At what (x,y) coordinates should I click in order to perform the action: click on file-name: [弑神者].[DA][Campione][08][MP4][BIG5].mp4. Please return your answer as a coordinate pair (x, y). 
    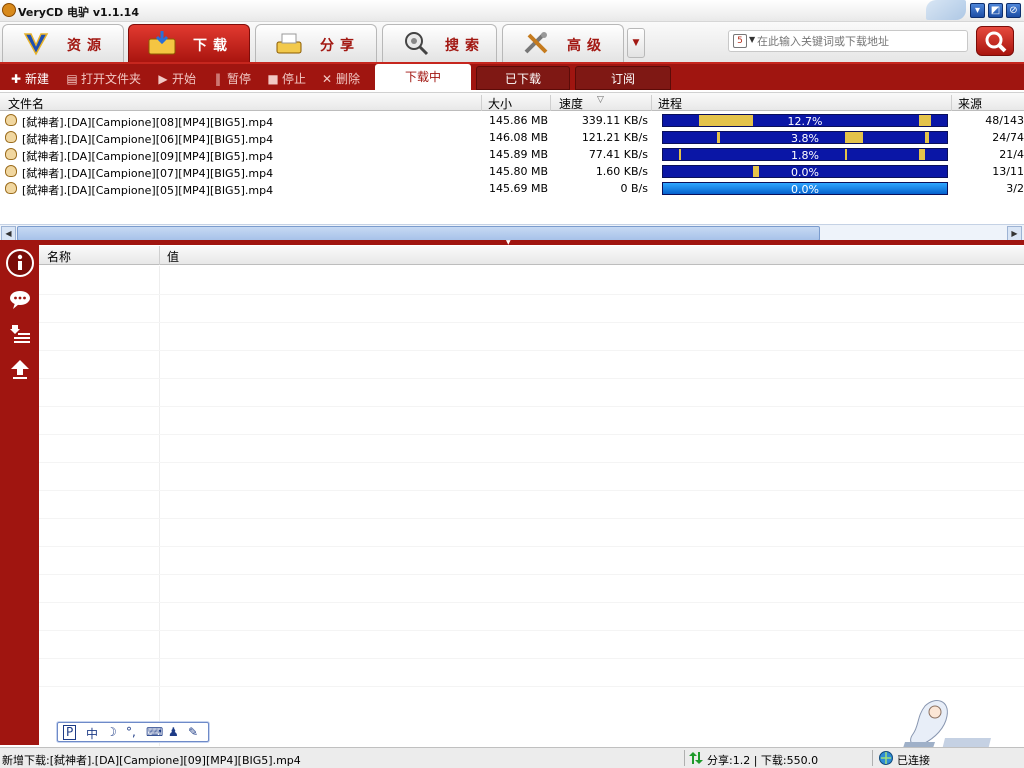
    Looking at the image, I should click on (148, 122).